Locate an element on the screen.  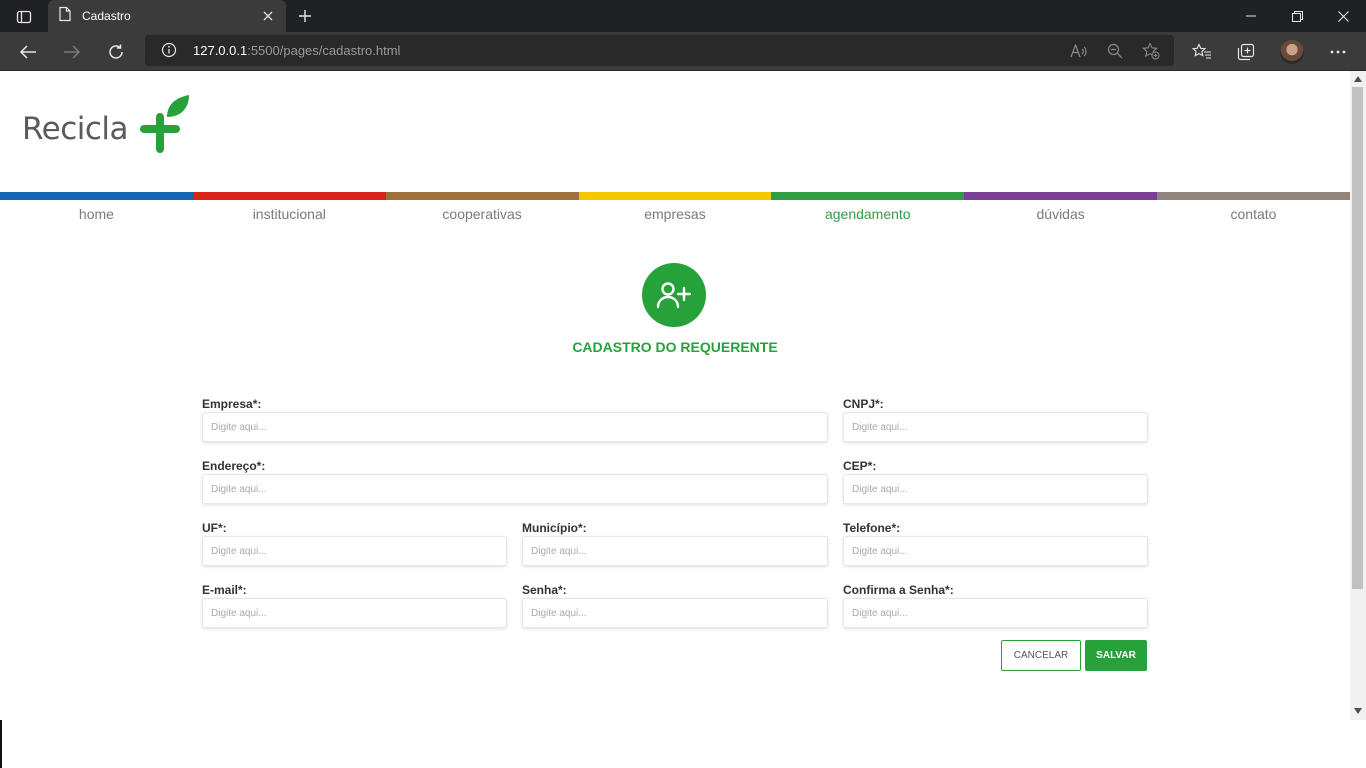
close-window-icon is located at coordinates (1343, 16).